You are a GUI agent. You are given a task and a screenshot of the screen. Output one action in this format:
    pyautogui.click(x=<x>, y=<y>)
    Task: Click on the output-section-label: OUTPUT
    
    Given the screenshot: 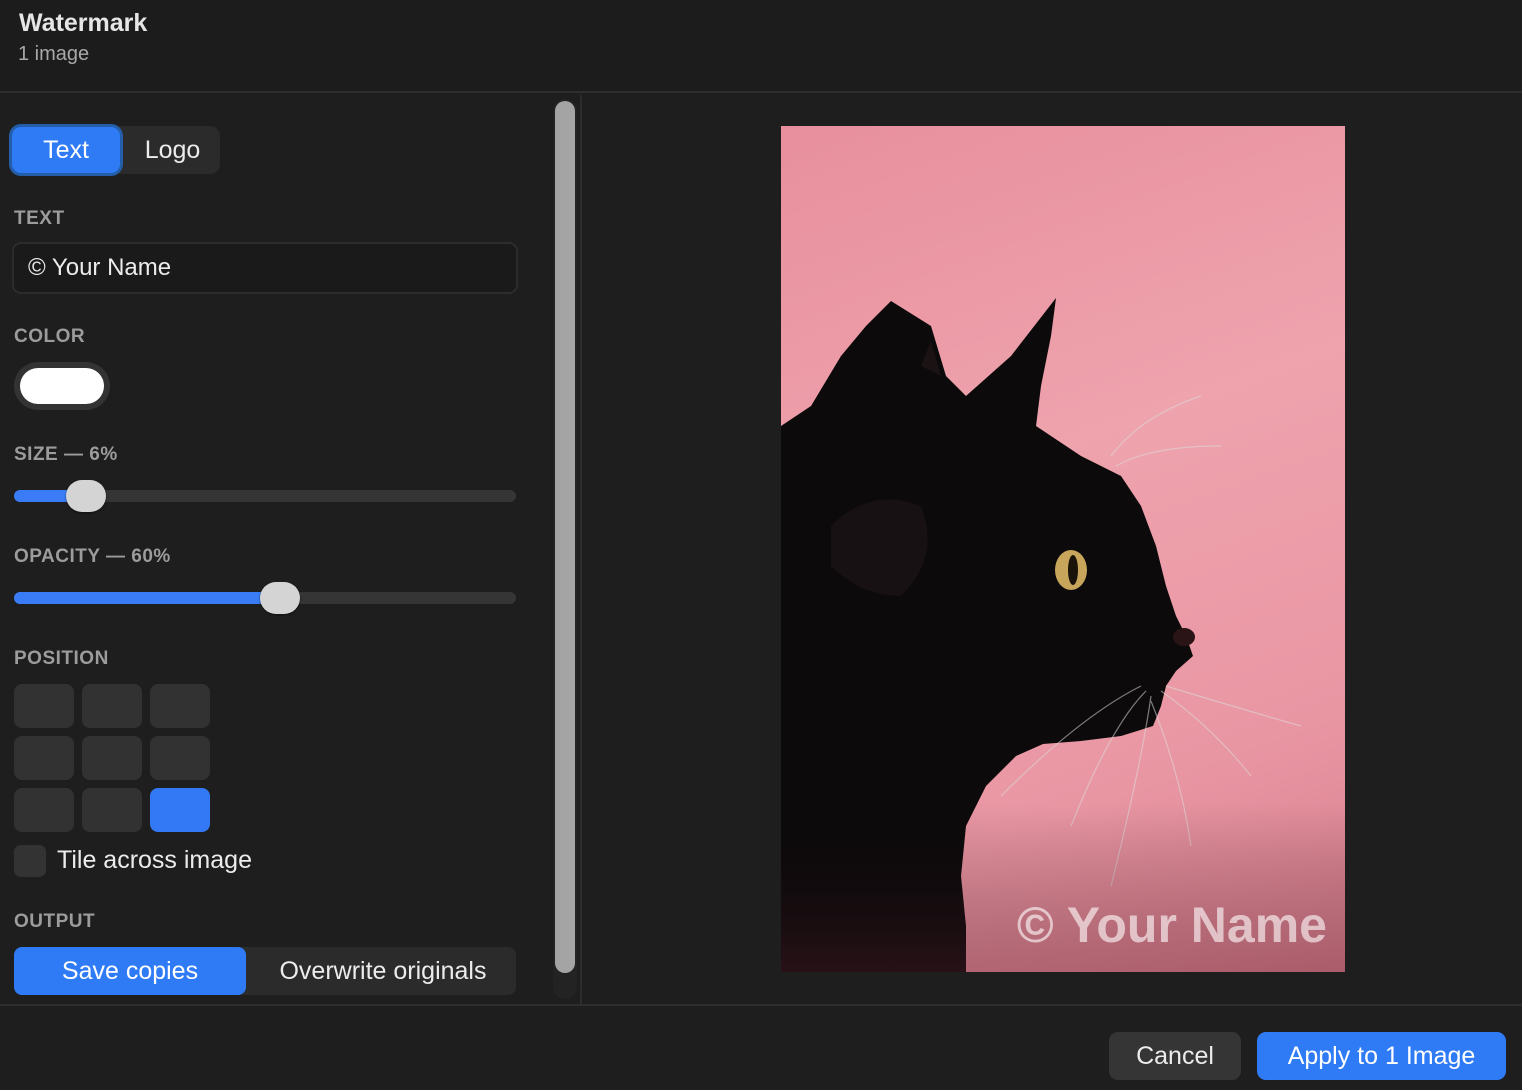 What is the action you would take?
    pyautogui.click(x=55, y=921)
    